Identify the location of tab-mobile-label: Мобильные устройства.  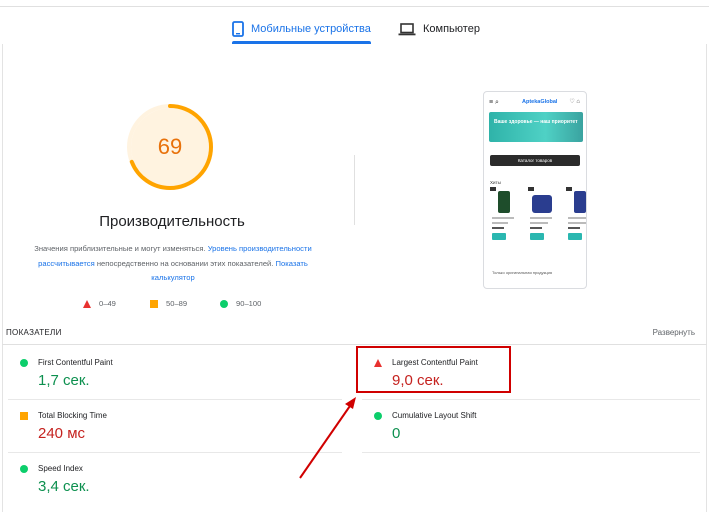
(311, 29).